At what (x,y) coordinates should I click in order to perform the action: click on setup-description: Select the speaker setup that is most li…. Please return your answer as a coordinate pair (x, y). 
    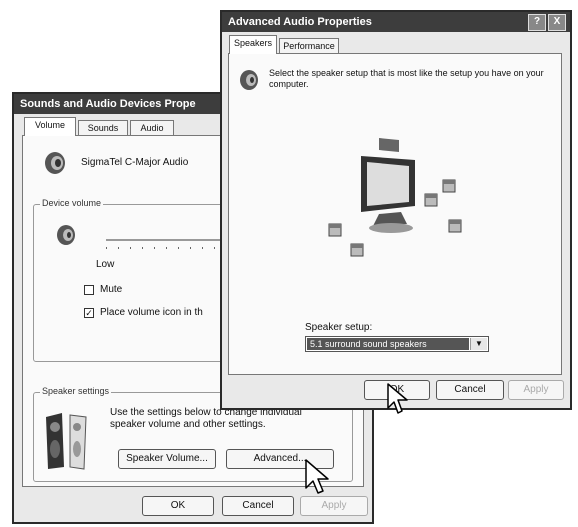
    Looking at the image, I should click on (406, 78).